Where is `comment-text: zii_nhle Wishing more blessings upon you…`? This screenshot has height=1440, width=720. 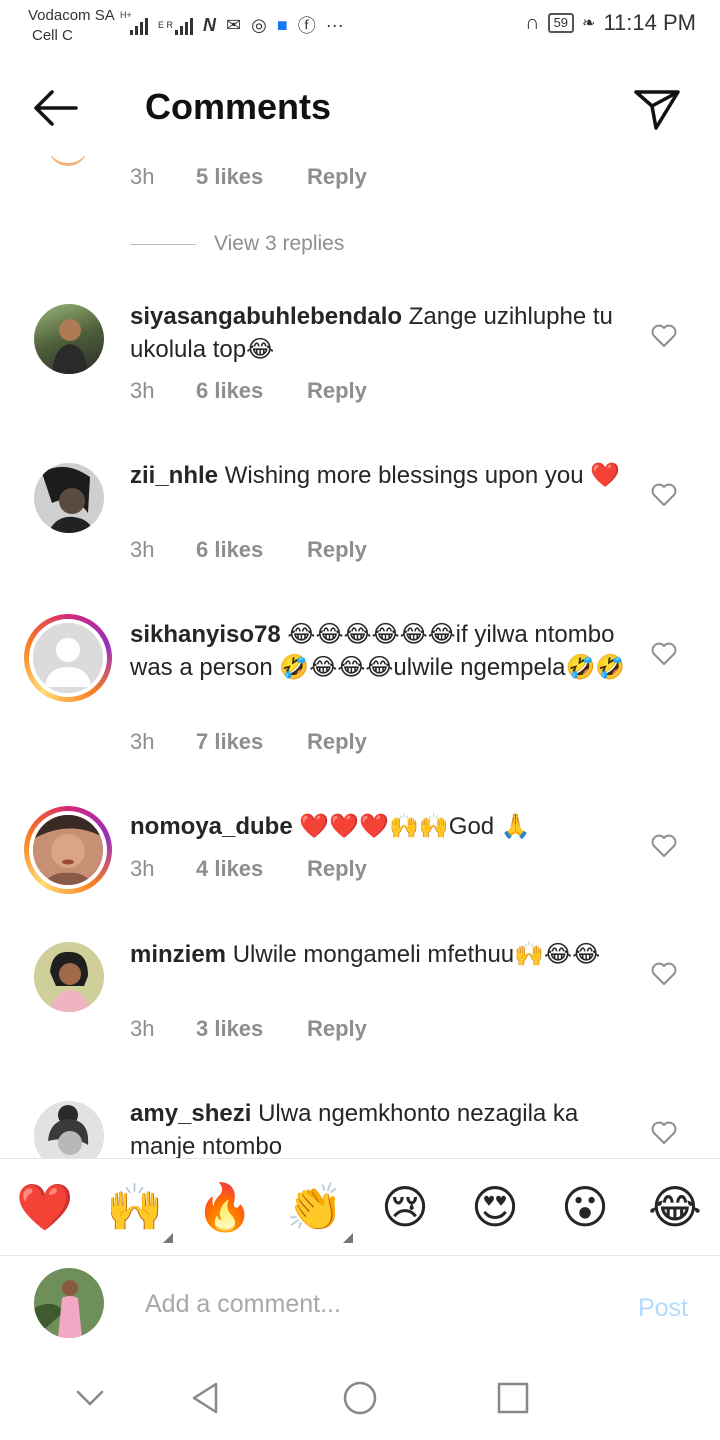
comment-text: zii_nhle Wishing more blessings upon you… is located at coordinates (380, 475).